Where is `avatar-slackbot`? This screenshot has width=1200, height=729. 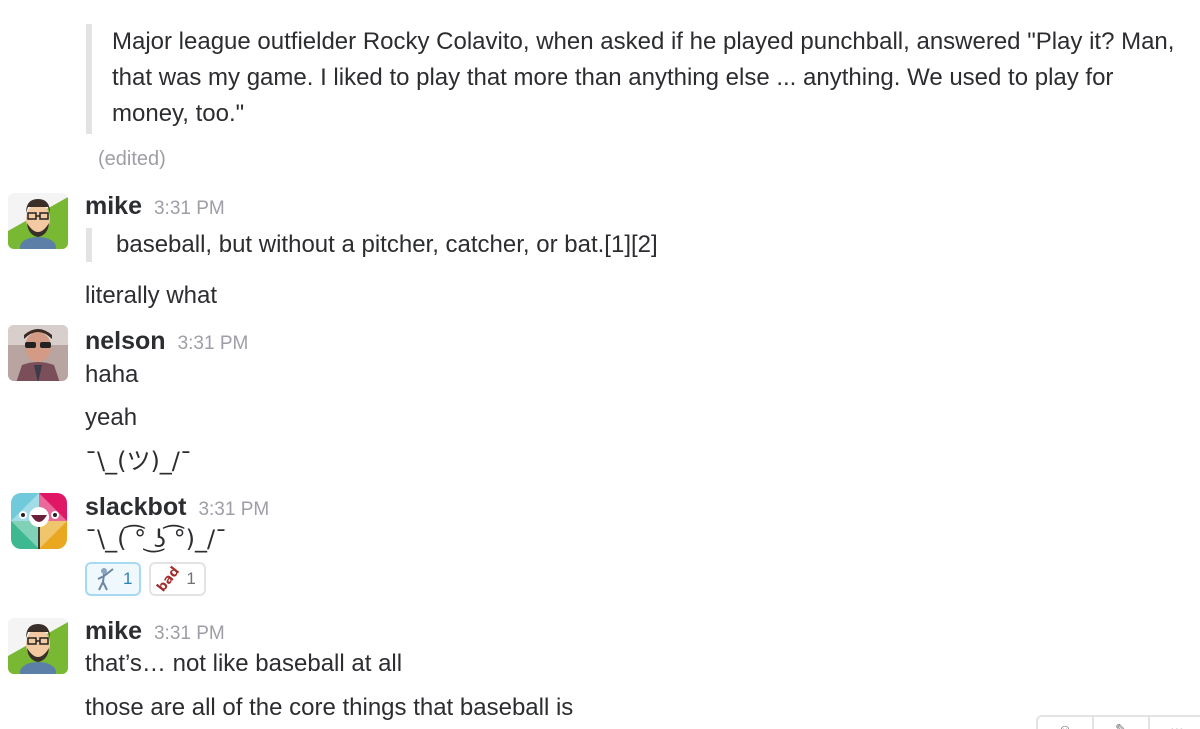
avatar-slackbot is located at coordinates (39, 521).